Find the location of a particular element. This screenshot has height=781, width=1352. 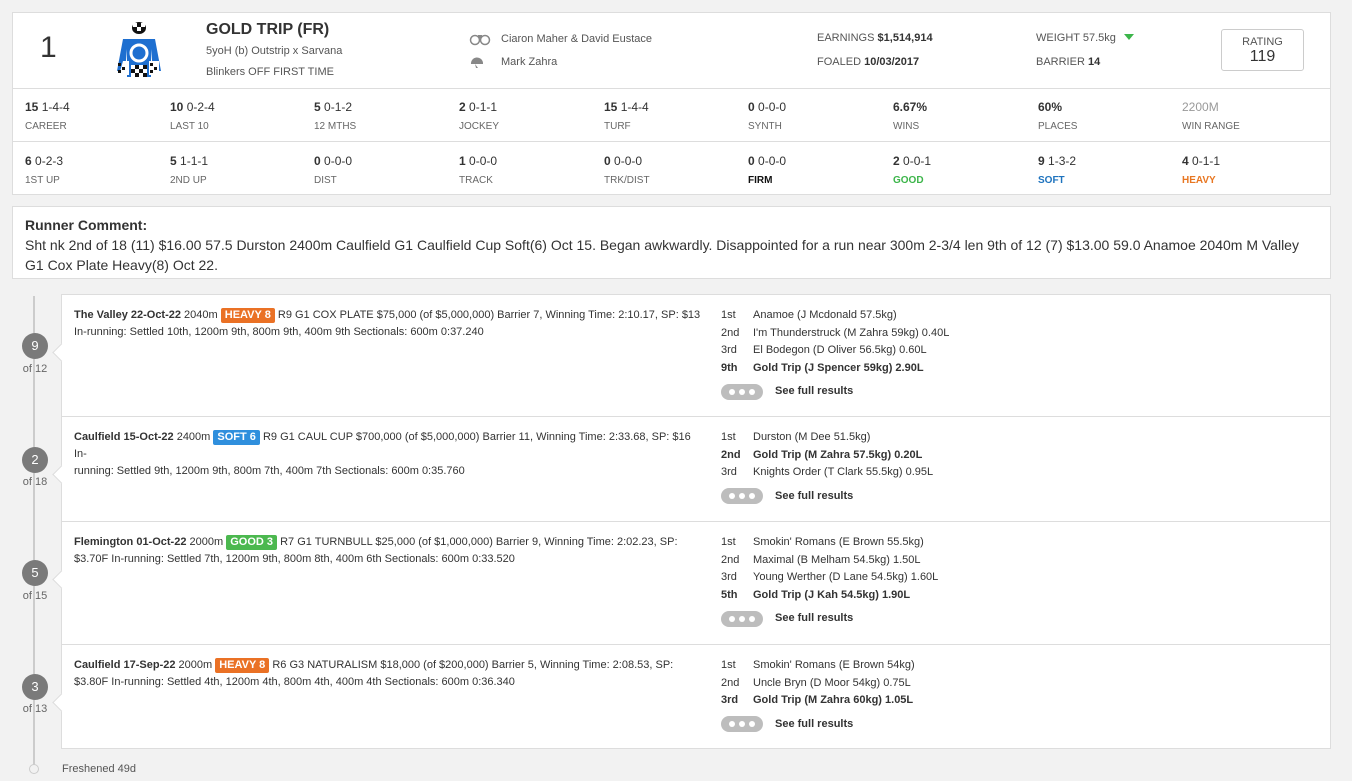

result-row-runner: 9th Gold Trip (J Spencer 59kg) 2.90L is located at coordinates (822, 367).